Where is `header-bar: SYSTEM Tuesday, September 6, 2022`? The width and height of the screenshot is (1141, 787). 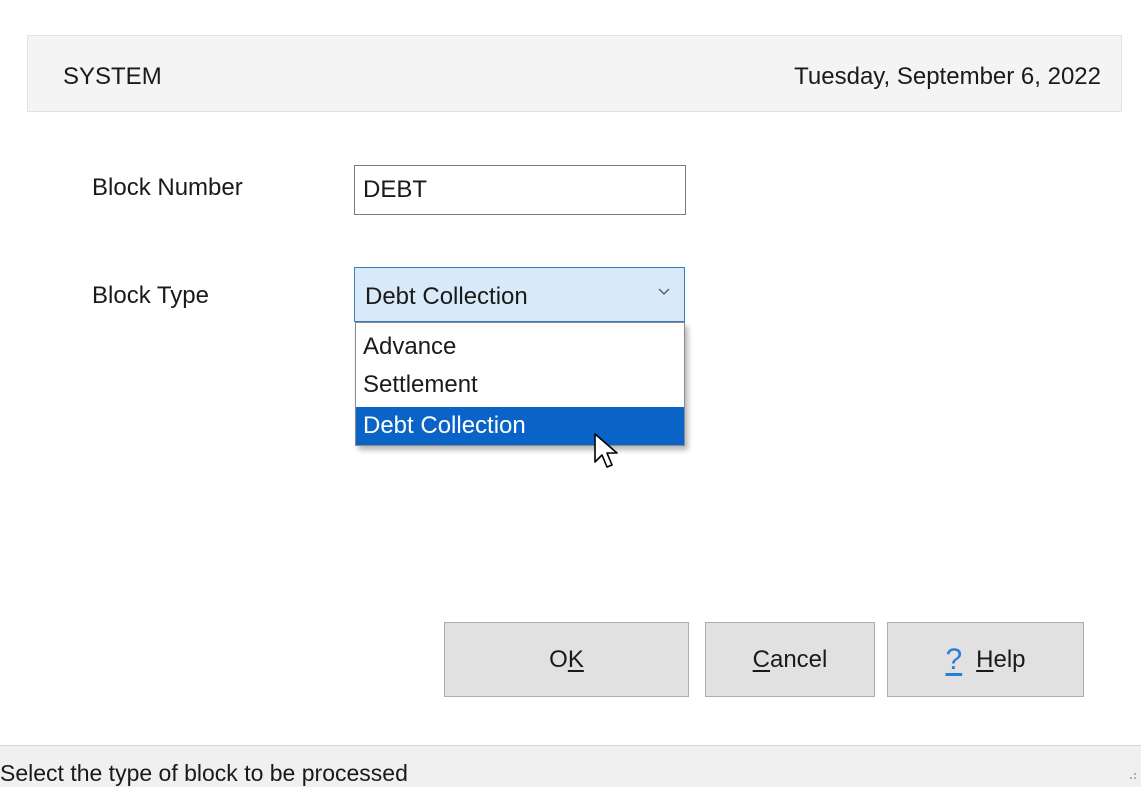 header-bar: SYSTEM Tuesday, September 6, 2022 is located at coordinates (574, 73).